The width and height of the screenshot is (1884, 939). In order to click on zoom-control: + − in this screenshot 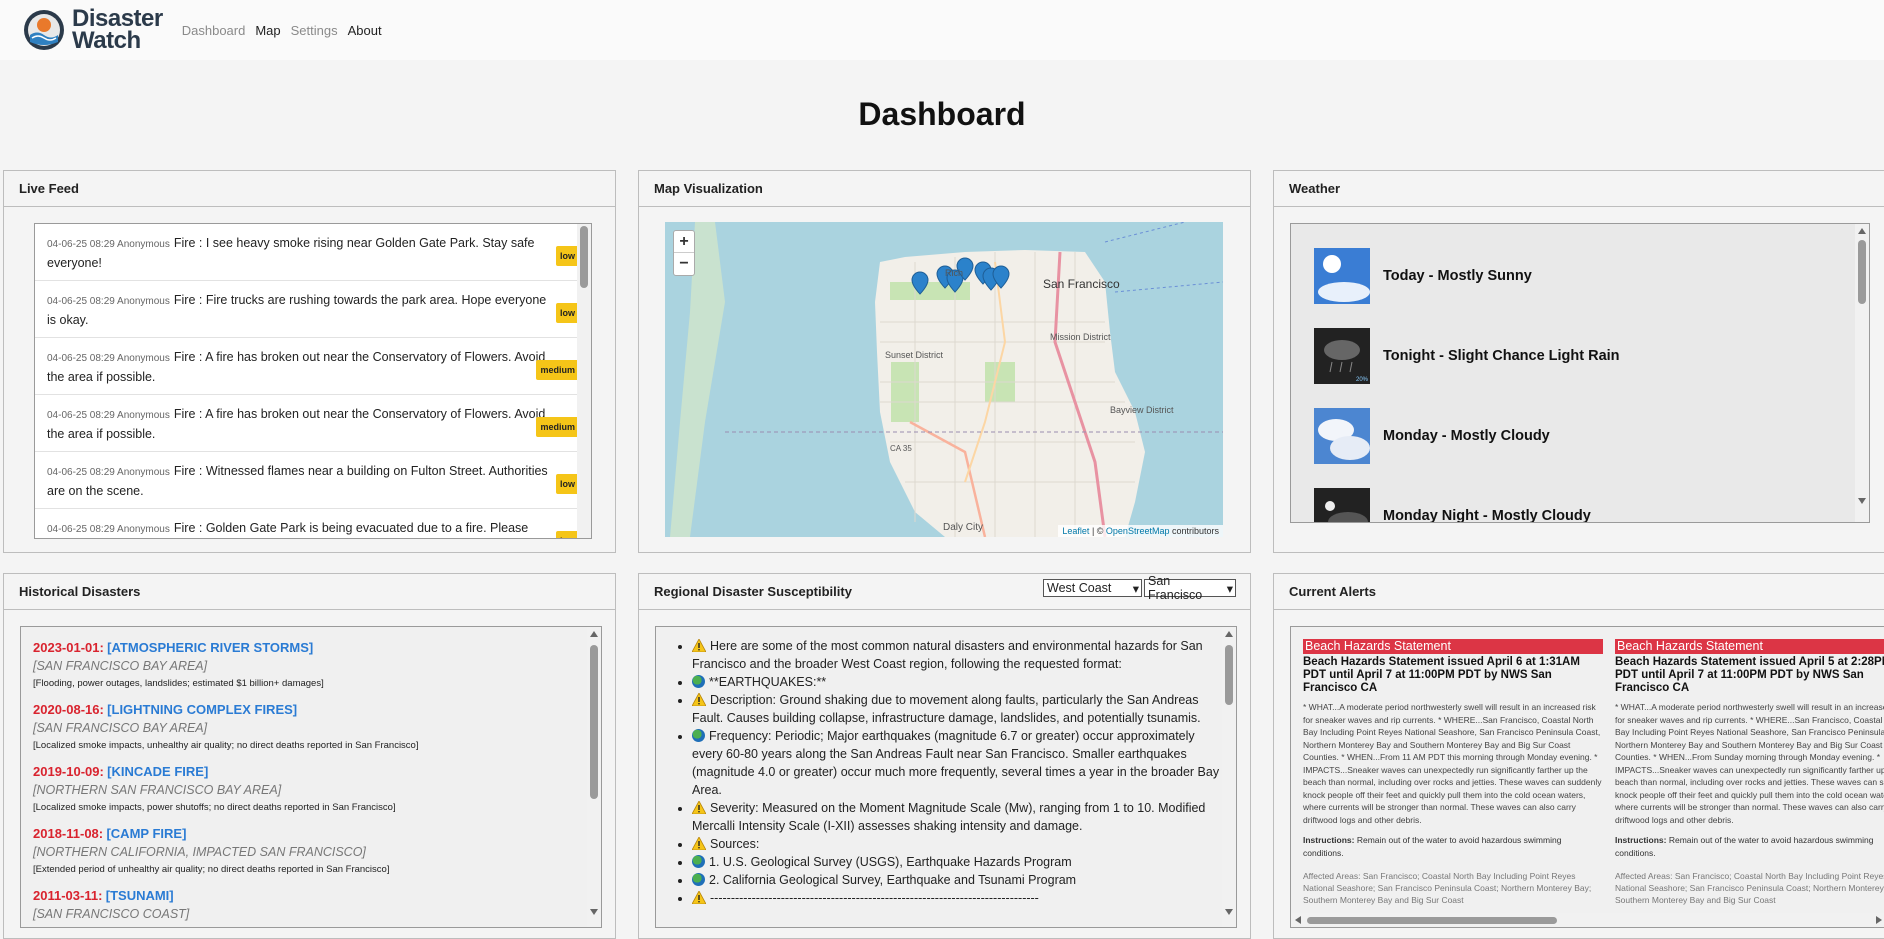, I will do `click(684, 253)`.